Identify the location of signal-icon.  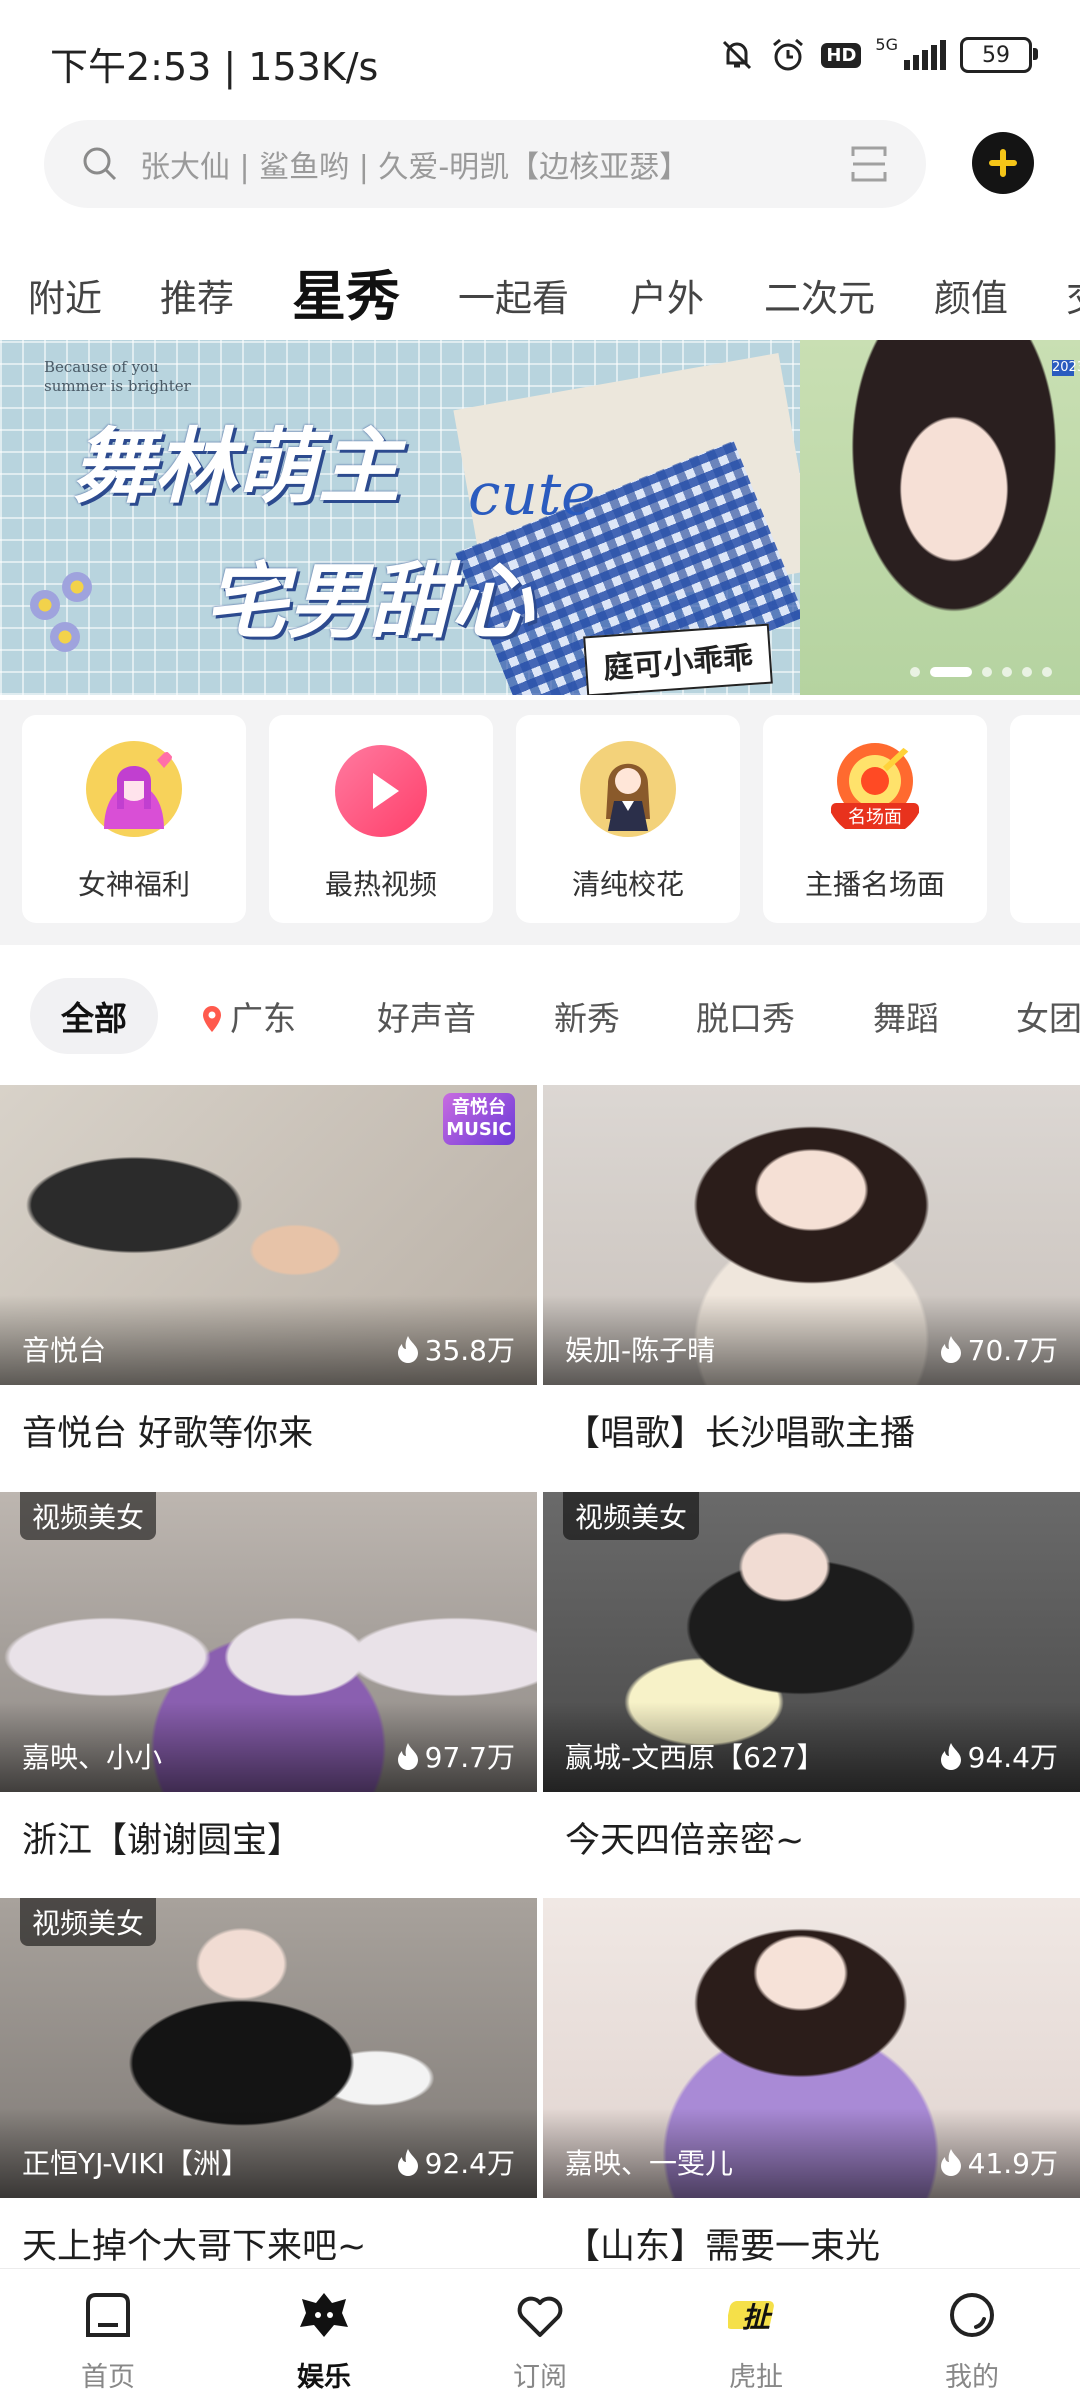
(925, 55).